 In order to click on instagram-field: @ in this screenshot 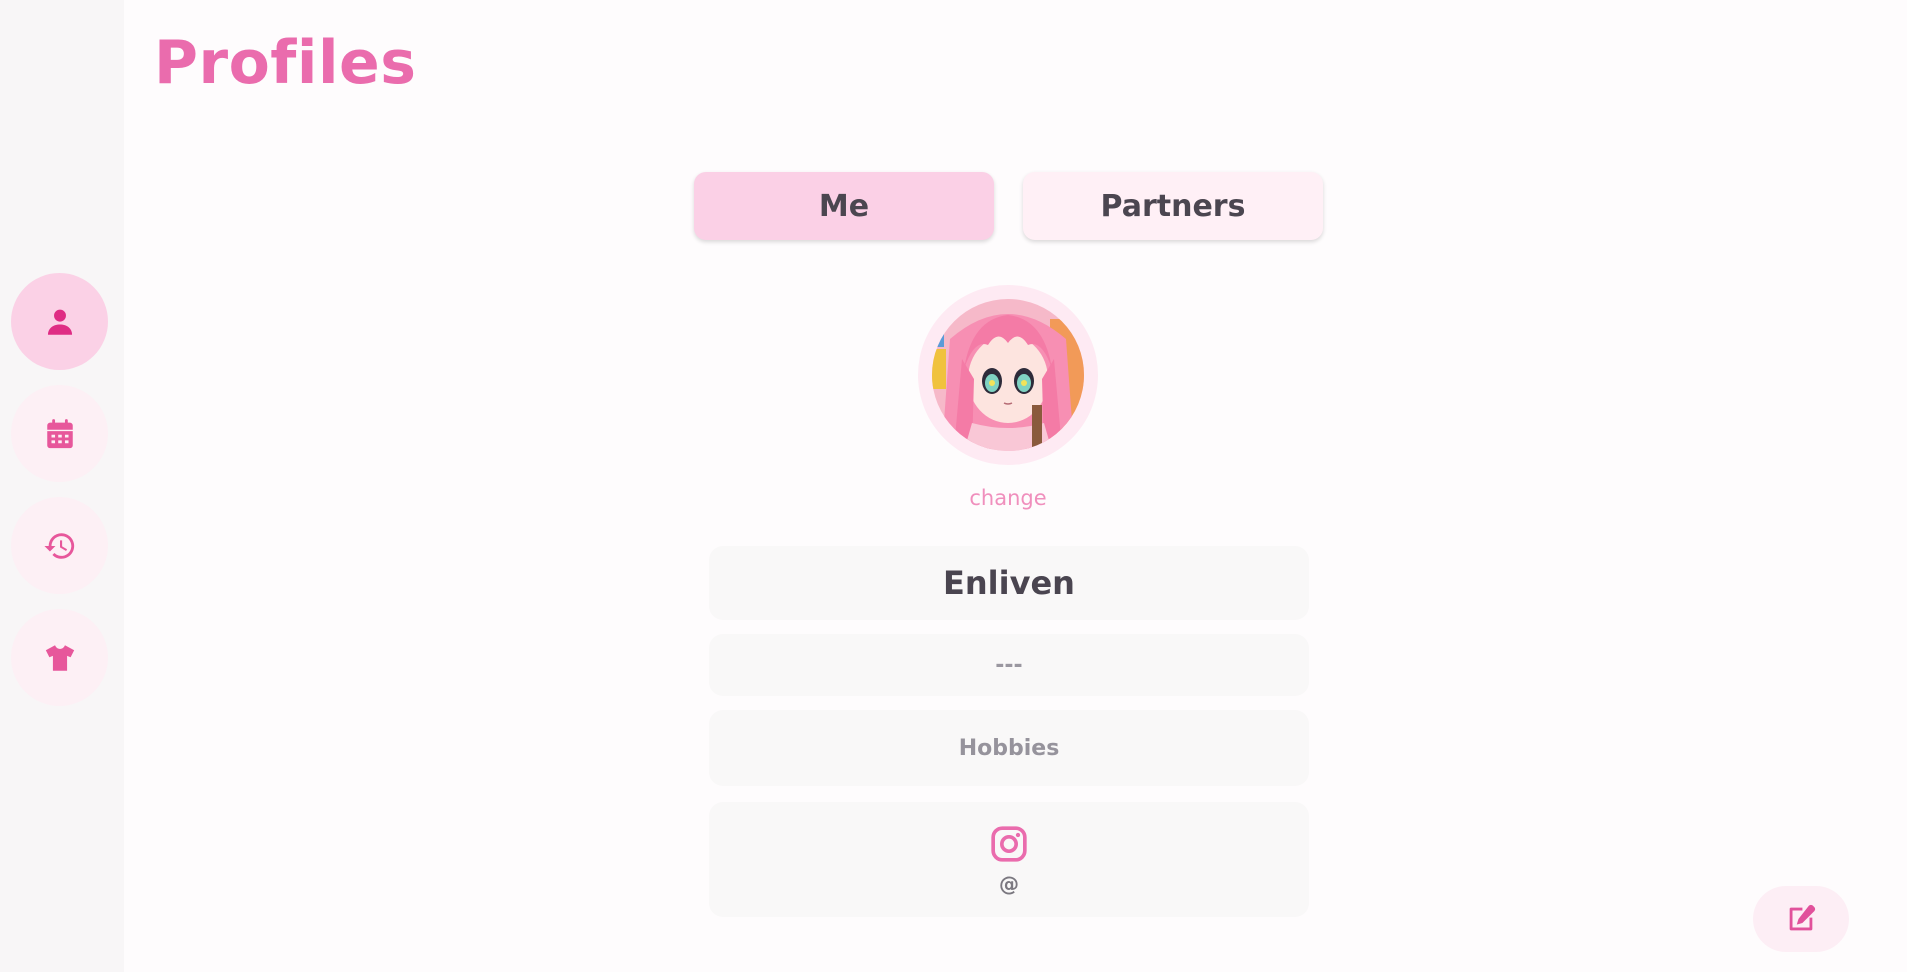, I will do `click(1009, 859)`.